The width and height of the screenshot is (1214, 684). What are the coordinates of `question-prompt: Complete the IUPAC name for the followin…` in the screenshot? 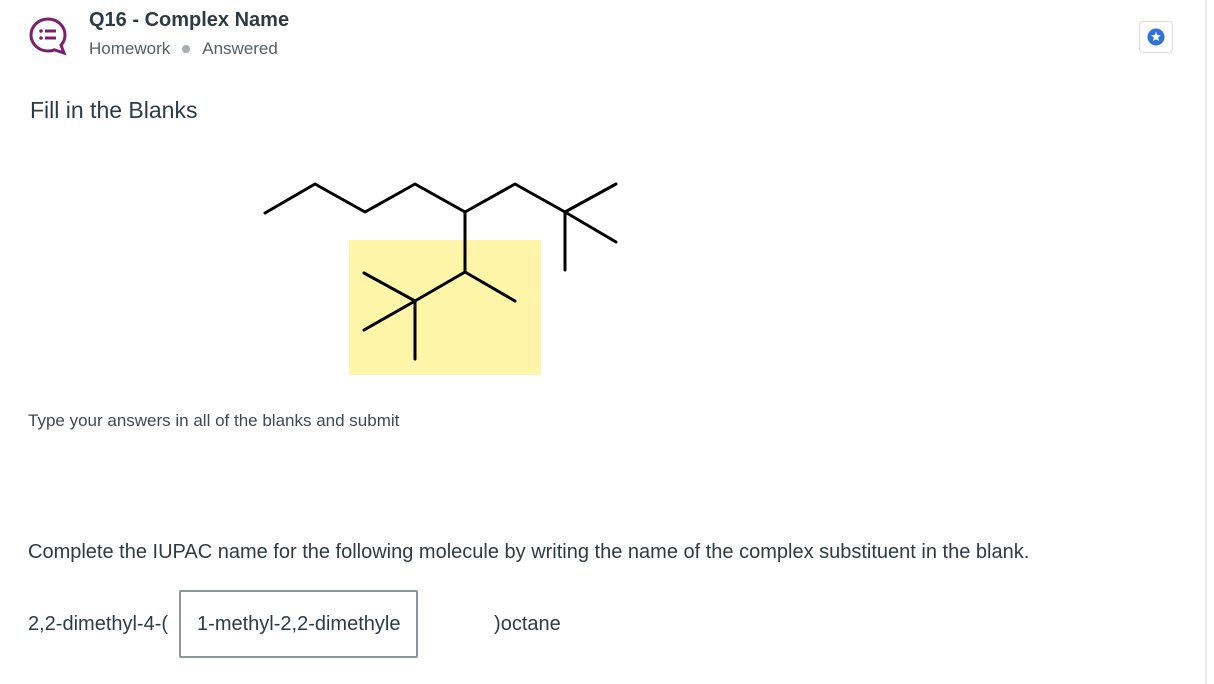 It's located at (529, 552).